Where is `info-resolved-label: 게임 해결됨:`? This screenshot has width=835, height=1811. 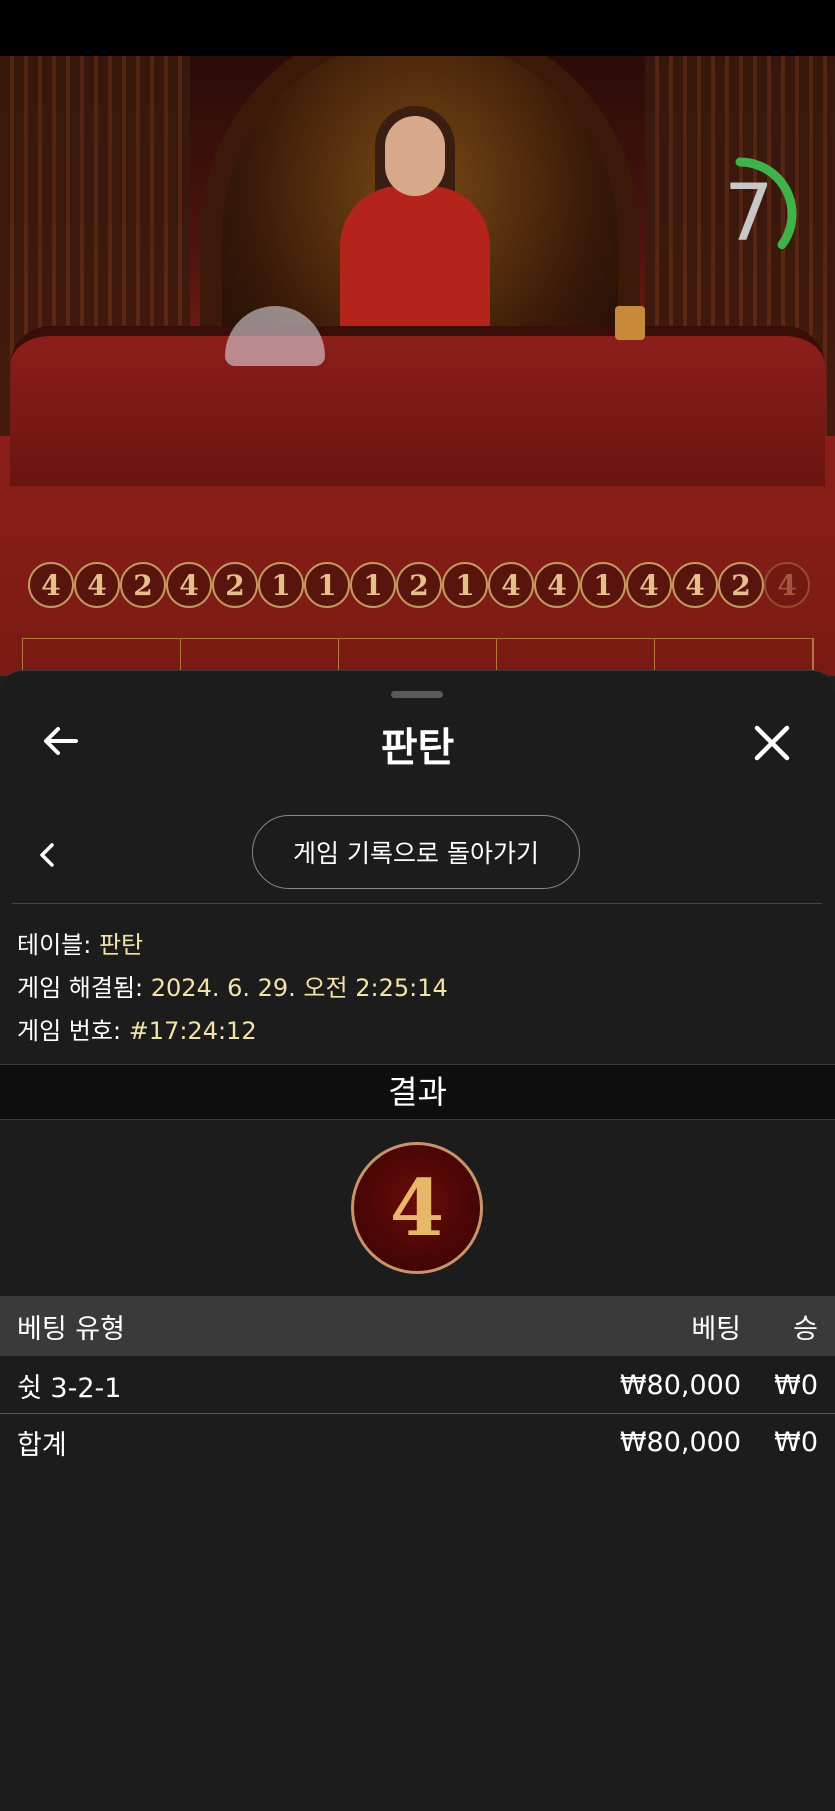 info-resolved-label: 게임 해결됨: is located at coordinates (80, 988).